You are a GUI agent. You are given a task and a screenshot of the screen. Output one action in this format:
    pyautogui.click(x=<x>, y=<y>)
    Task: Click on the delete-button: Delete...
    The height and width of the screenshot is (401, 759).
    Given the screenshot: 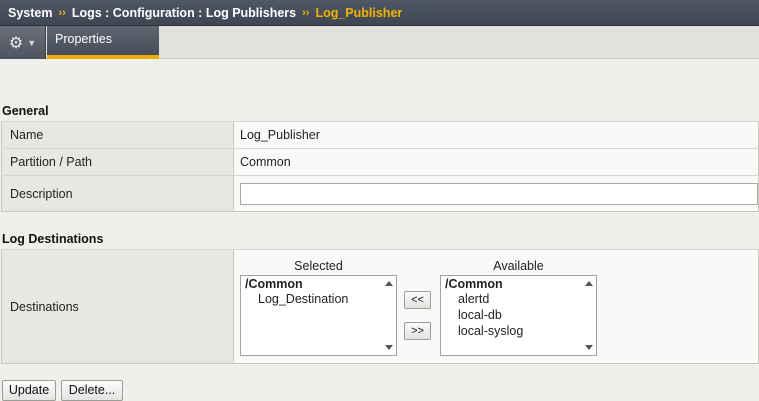 What is the action you would take?
    pyautogui.click(x=92, y=390)
    